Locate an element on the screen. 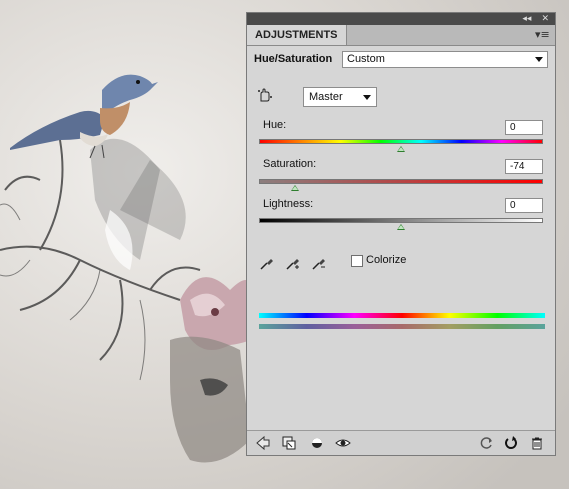 The height and width of the screenshot is (489, 569). trash-icon is located at coordinates (537, 443).